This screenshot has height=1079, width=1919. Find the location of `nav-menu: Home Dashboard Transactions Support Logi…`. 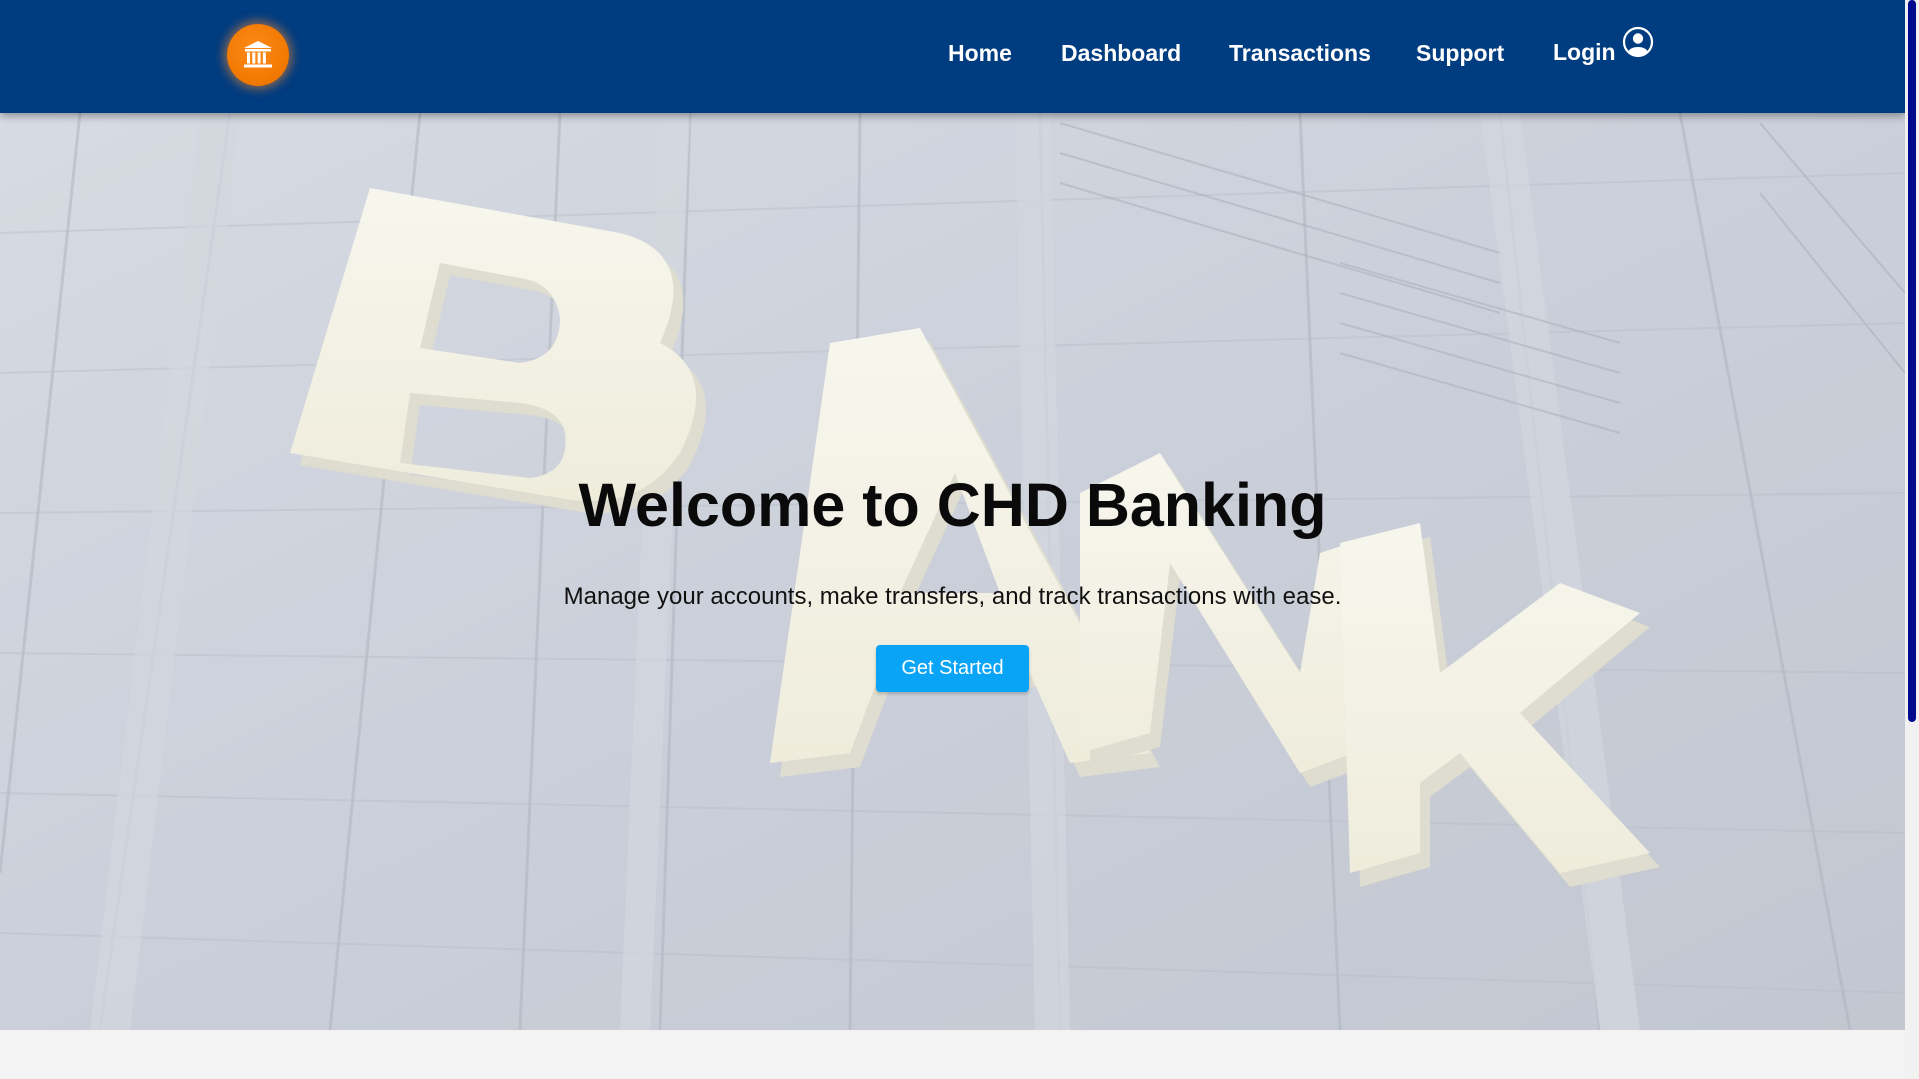

nav-menu: Home Dashboard Transactions Support Logi… is located at coordinates (952, 56).